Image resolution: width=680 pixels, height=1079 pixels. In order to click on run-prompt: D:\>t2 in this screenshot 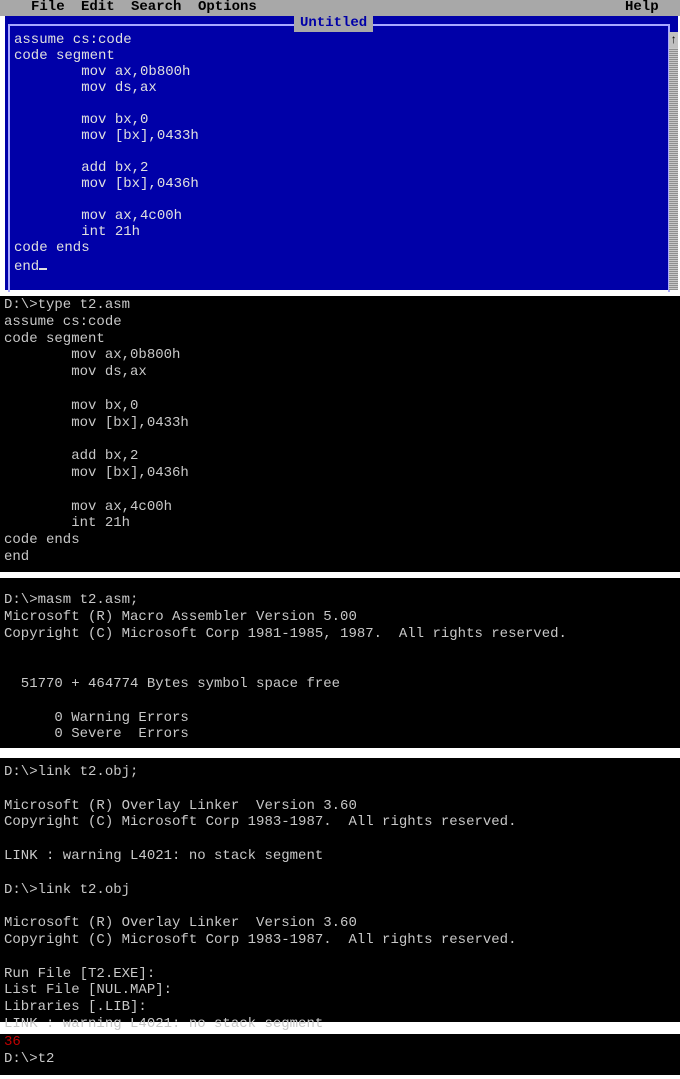, I will do `click(29, 1058)`.